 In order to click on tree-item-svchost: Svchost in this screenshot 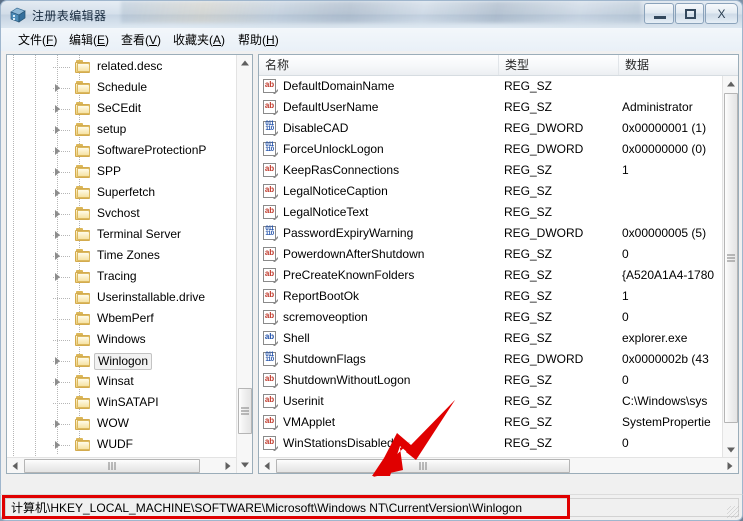, I will do `click(122, 214)`.